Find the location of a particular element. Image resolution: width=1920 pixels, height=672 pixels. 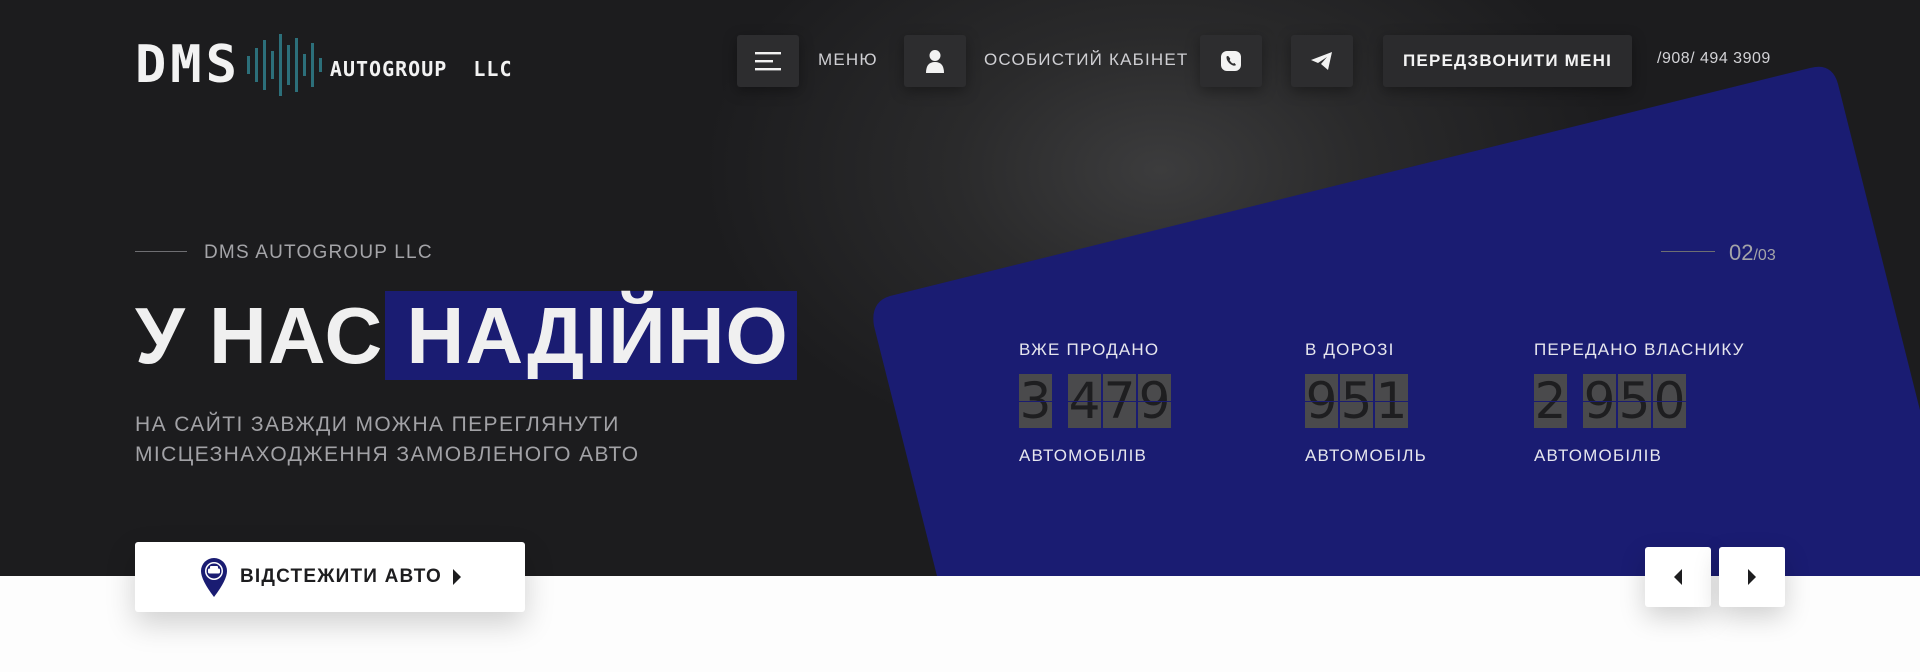

stat-delivered: ПЕРЕДАНО ВЛАСНИКУ 2950 АВТОМОБІЛІВ is located at coordinates (1639, 403).